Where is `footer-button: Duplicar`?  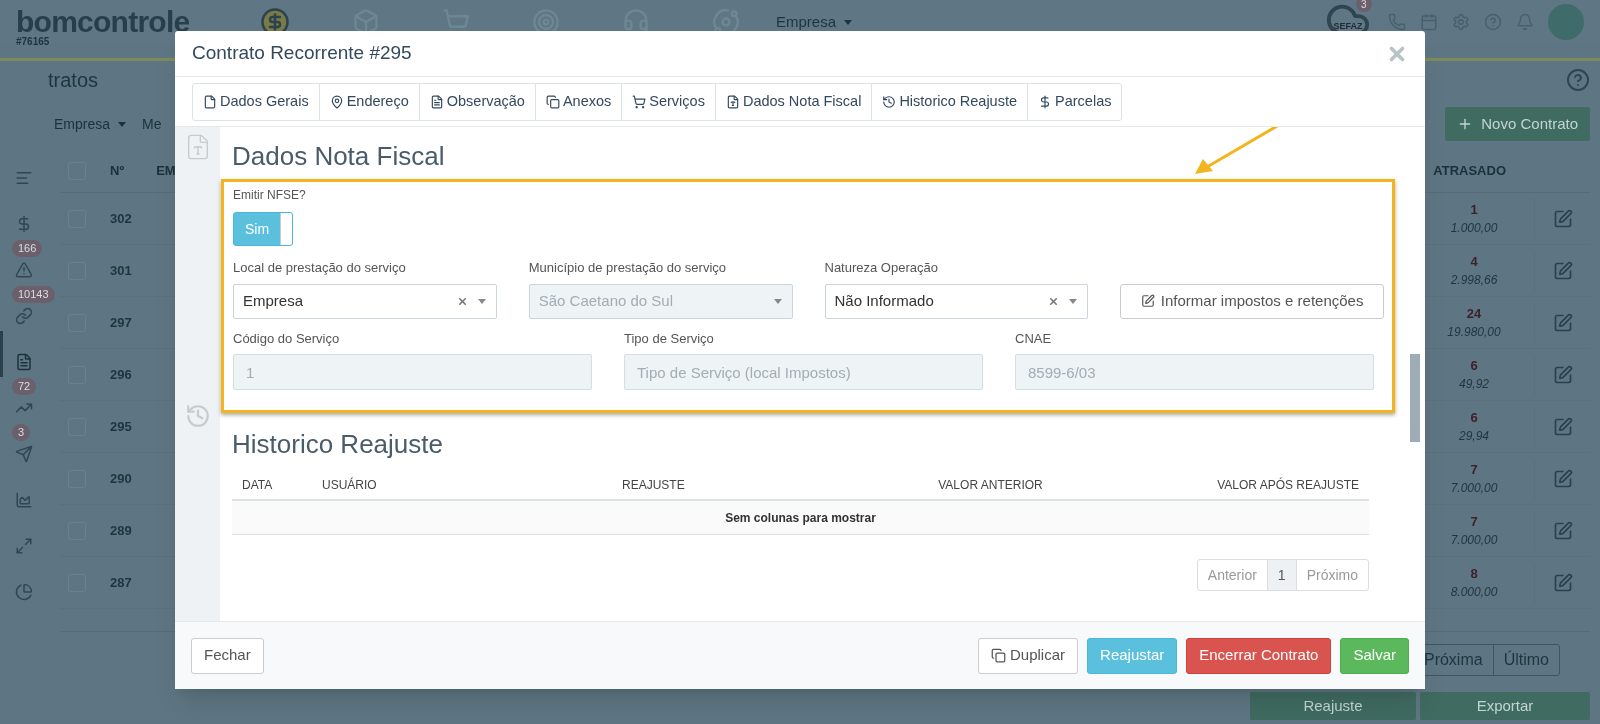
footer-button: Duplicar is located at coordinates (1028, 655).